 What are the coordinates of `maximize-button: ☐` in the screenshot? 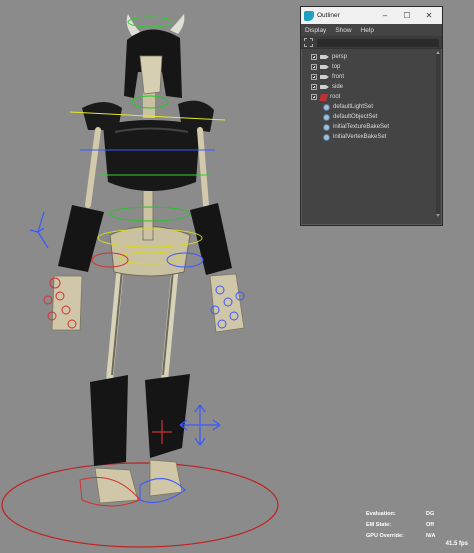 It's located at (407, 15).